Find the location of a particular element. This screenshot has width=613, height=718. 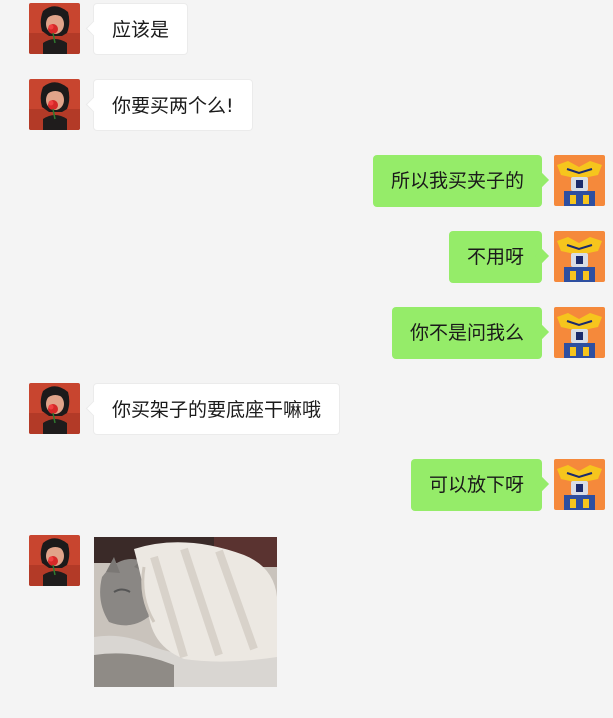

message-text: 所以我买夹子的 is located at coordinates (457, 181).